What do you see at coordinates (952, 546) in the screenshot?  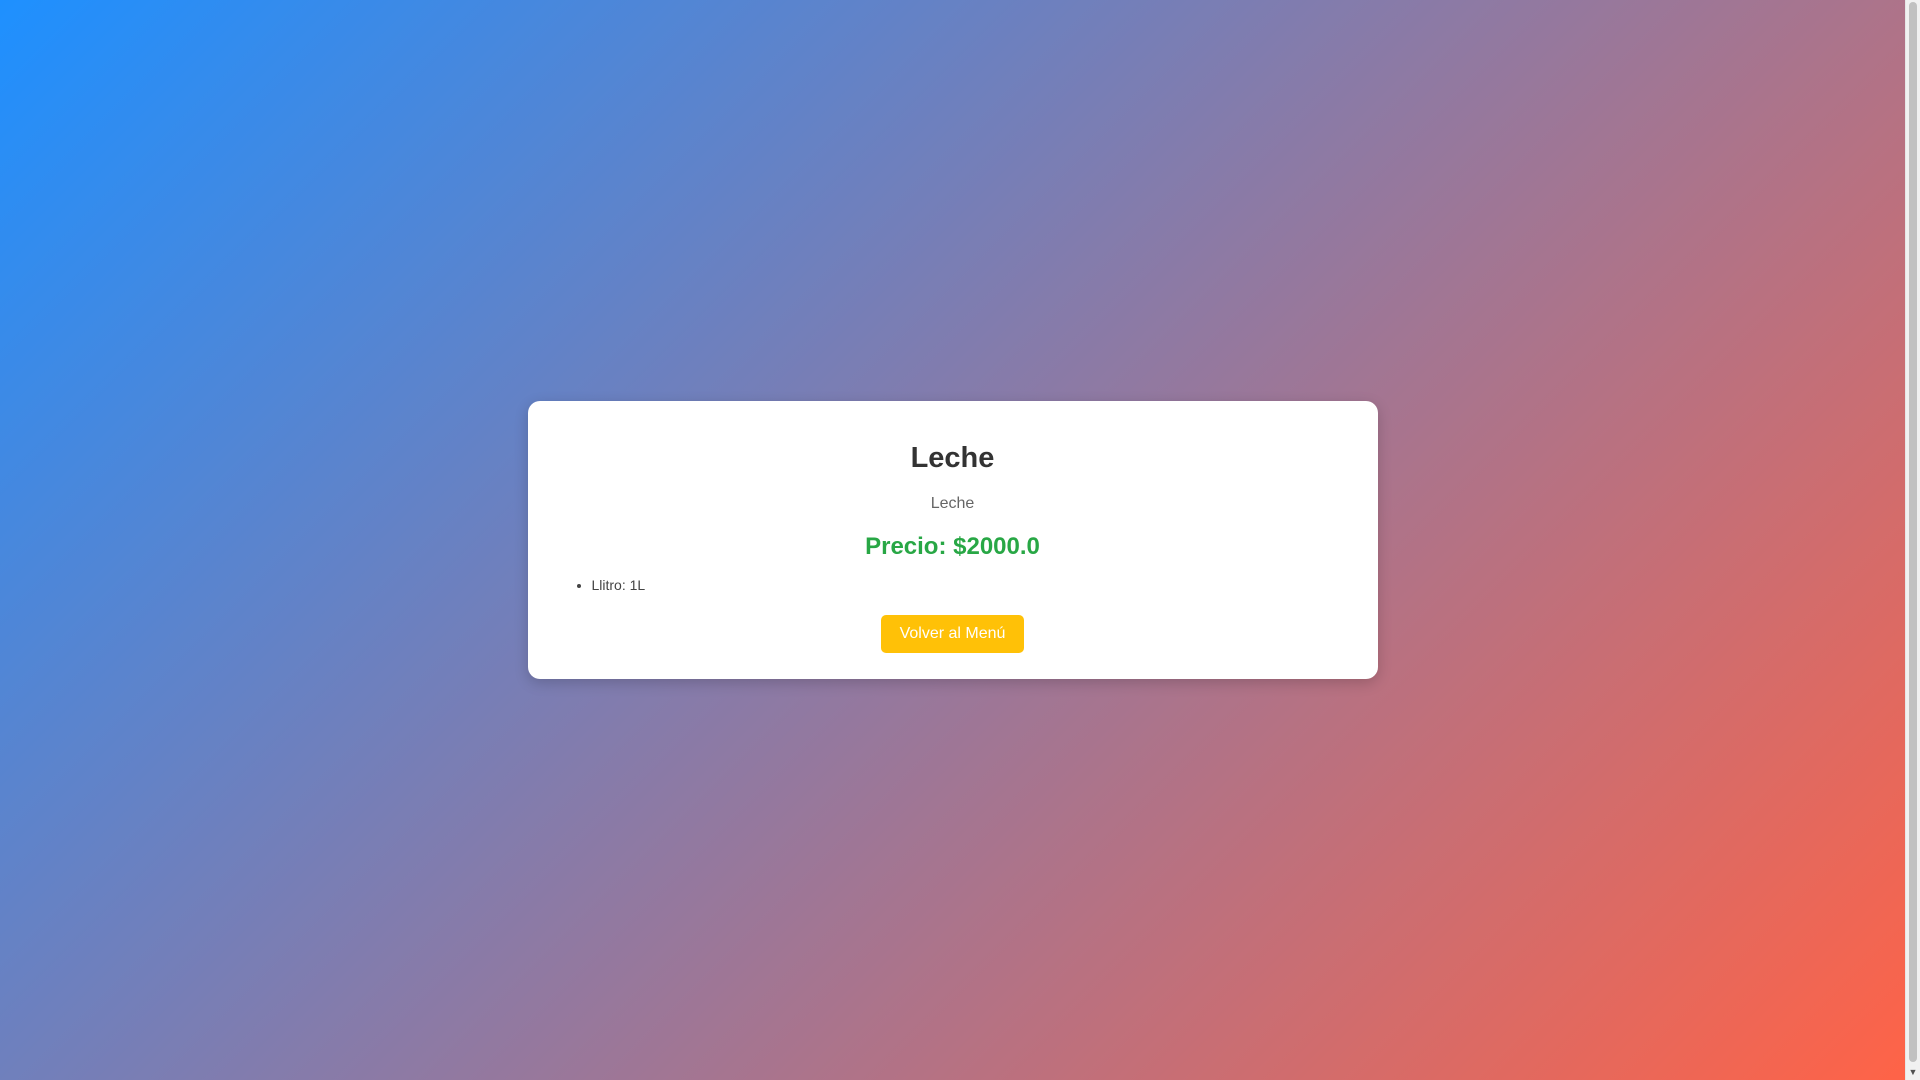 I see `product-price: Precio: $2000.0` at bounding box center [952, 546].